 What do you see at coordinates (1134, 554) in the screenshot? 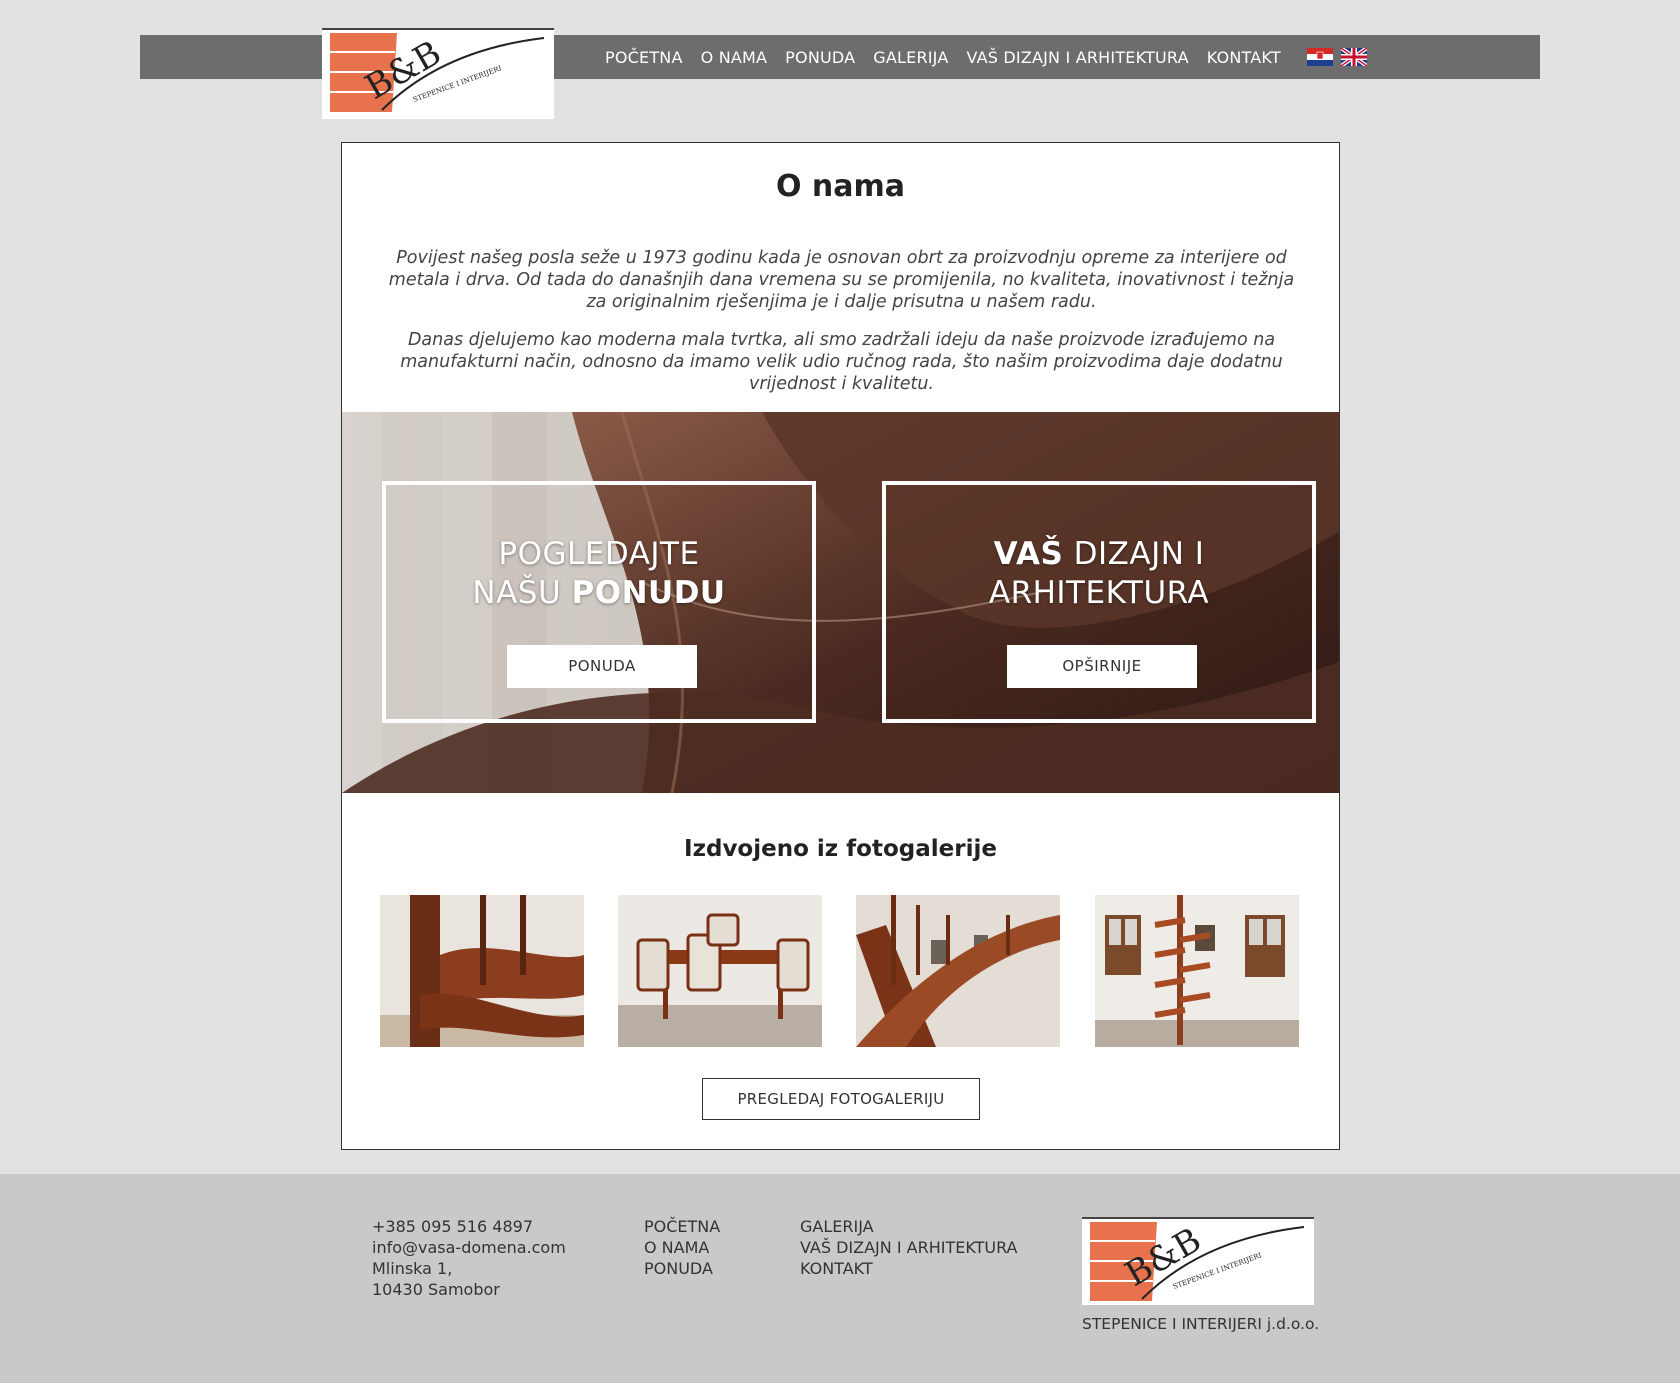
I see `cta-dizajn-line1: DIZAJN I` at bounding box center [1134, 554].